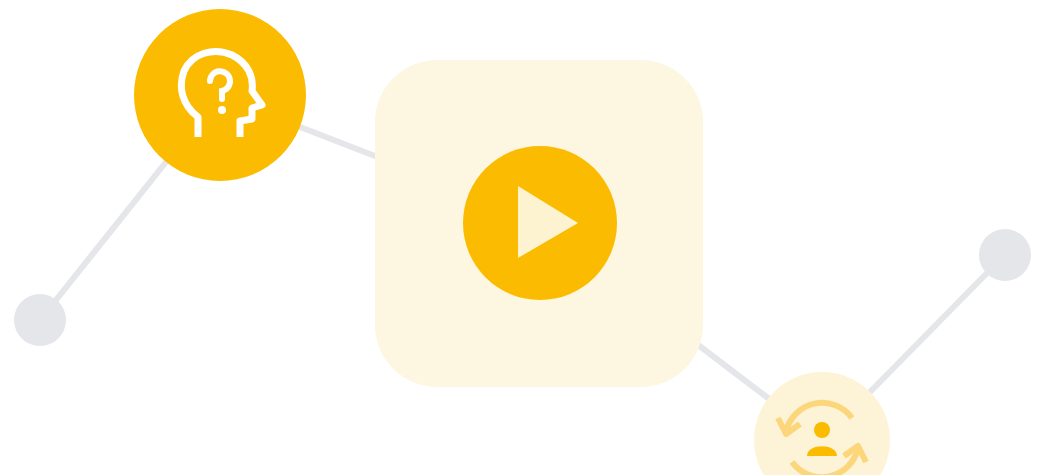 The height and width of the screenshot is (475, 1040). What do you see at coordinates (220, 95) in the screenshot?
I see `head-question-icon` at bounding box center [220, 95].